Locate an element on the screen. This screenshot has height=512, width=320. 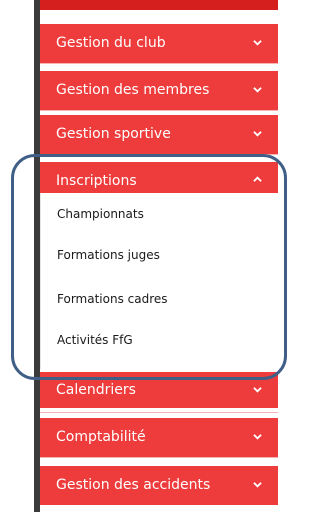
menu-item-gestion-des-membres: Gestion des membres is located at coordinates (159, 90).